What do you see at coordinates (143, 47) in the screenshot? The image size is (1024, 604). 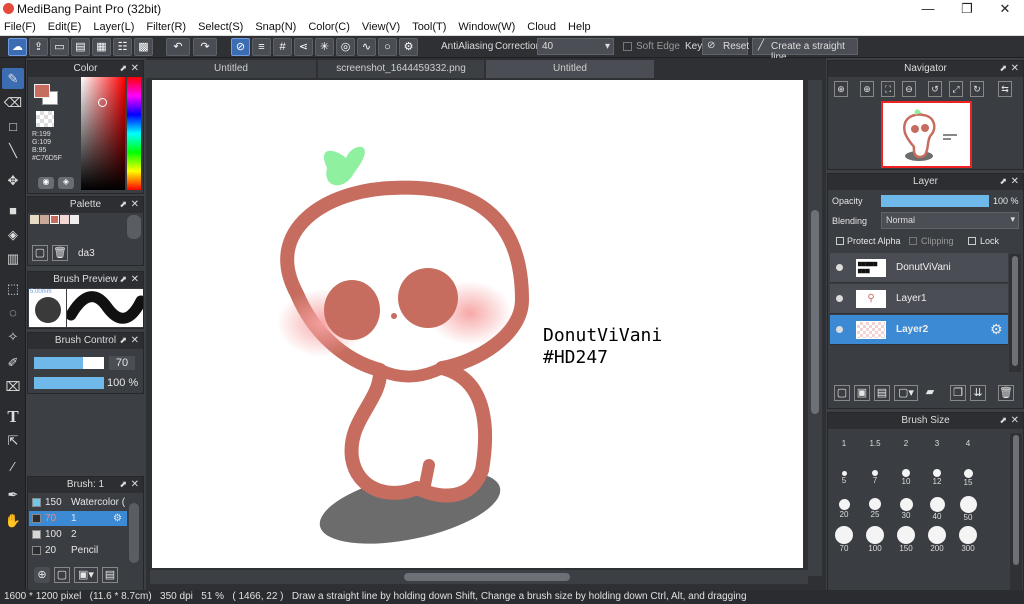 I see `grid-icon: ▩` at bounding box center [143, 47].